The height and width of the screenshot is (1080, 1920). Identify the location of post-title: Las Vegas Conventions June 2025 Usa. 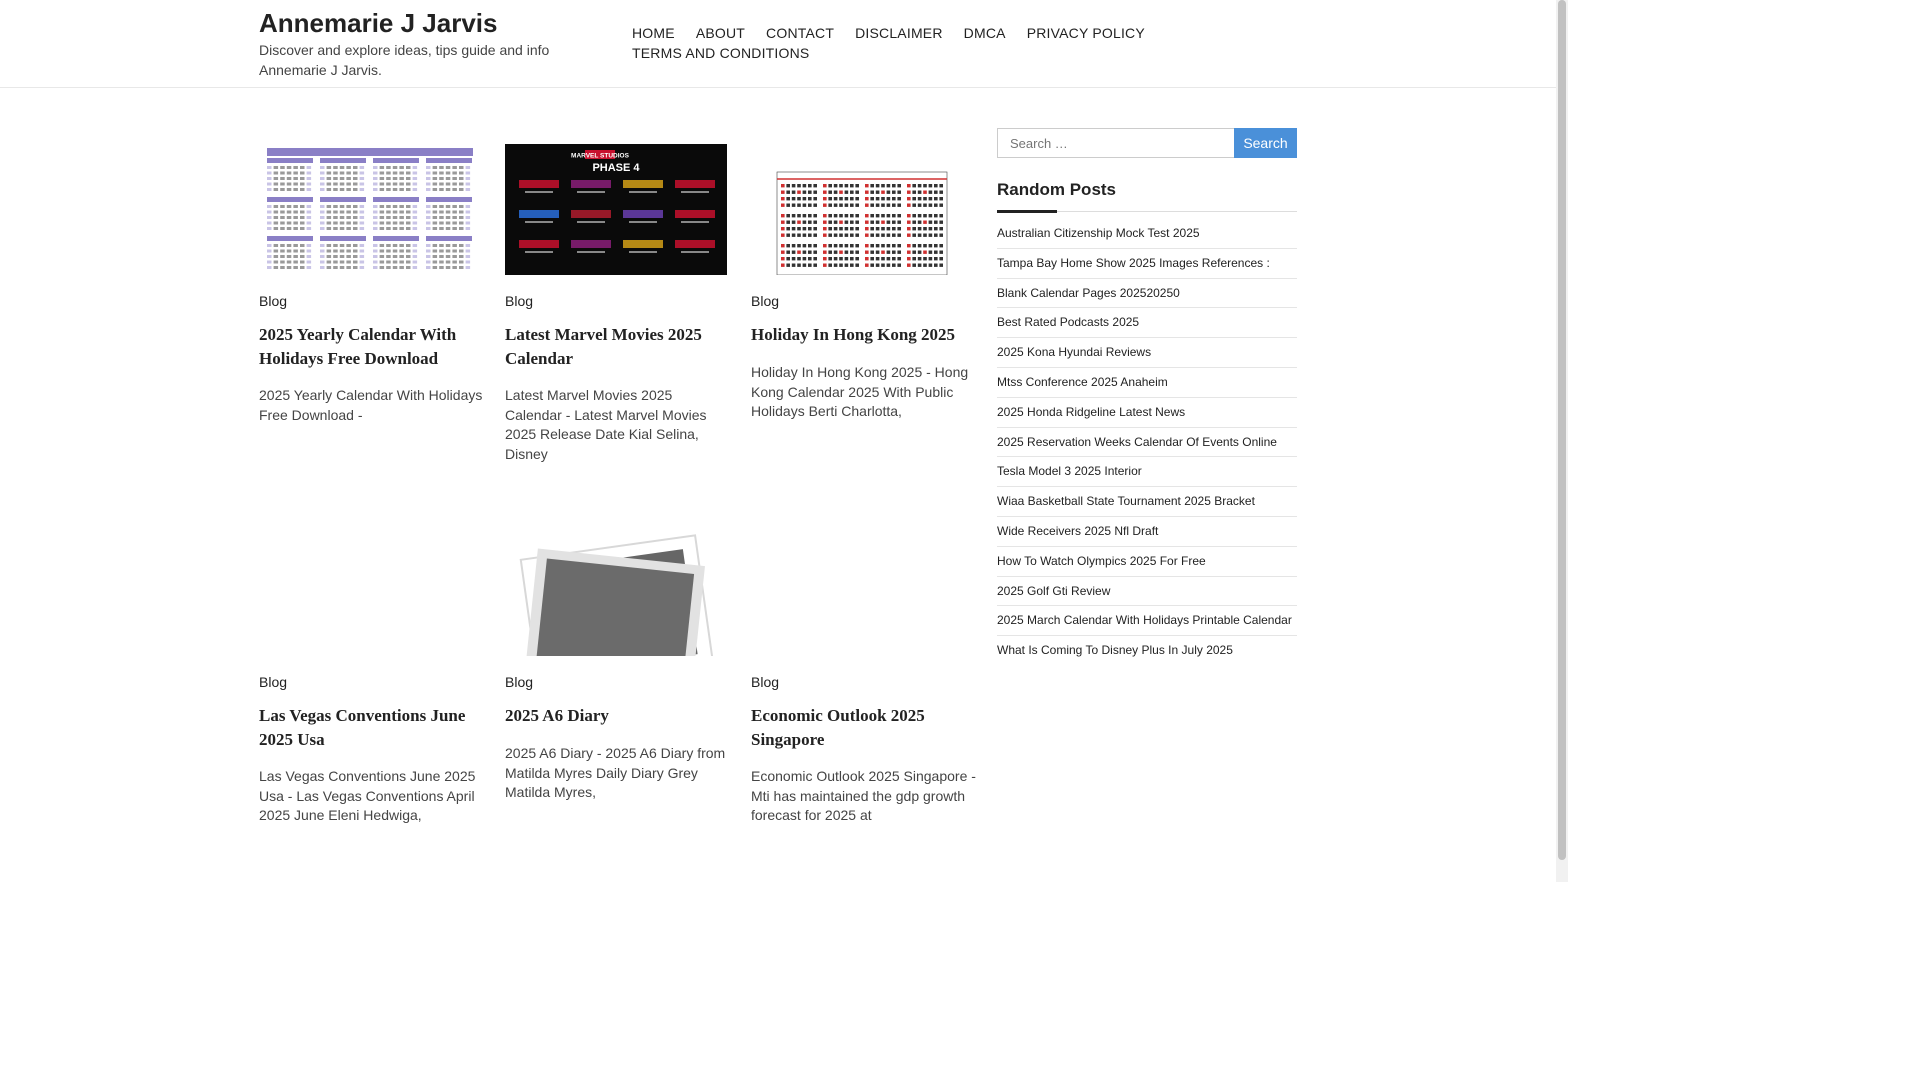
(372, 728).